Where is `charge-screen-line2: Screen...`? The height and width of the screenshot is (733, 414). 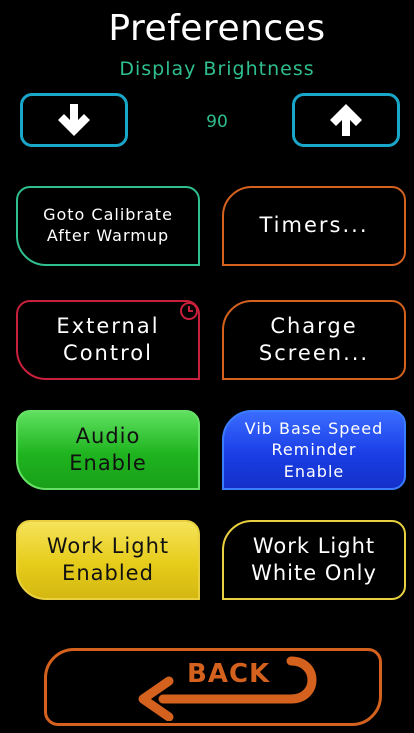
charge-screen-line2: Screen... is located at coordinates (314, 353).